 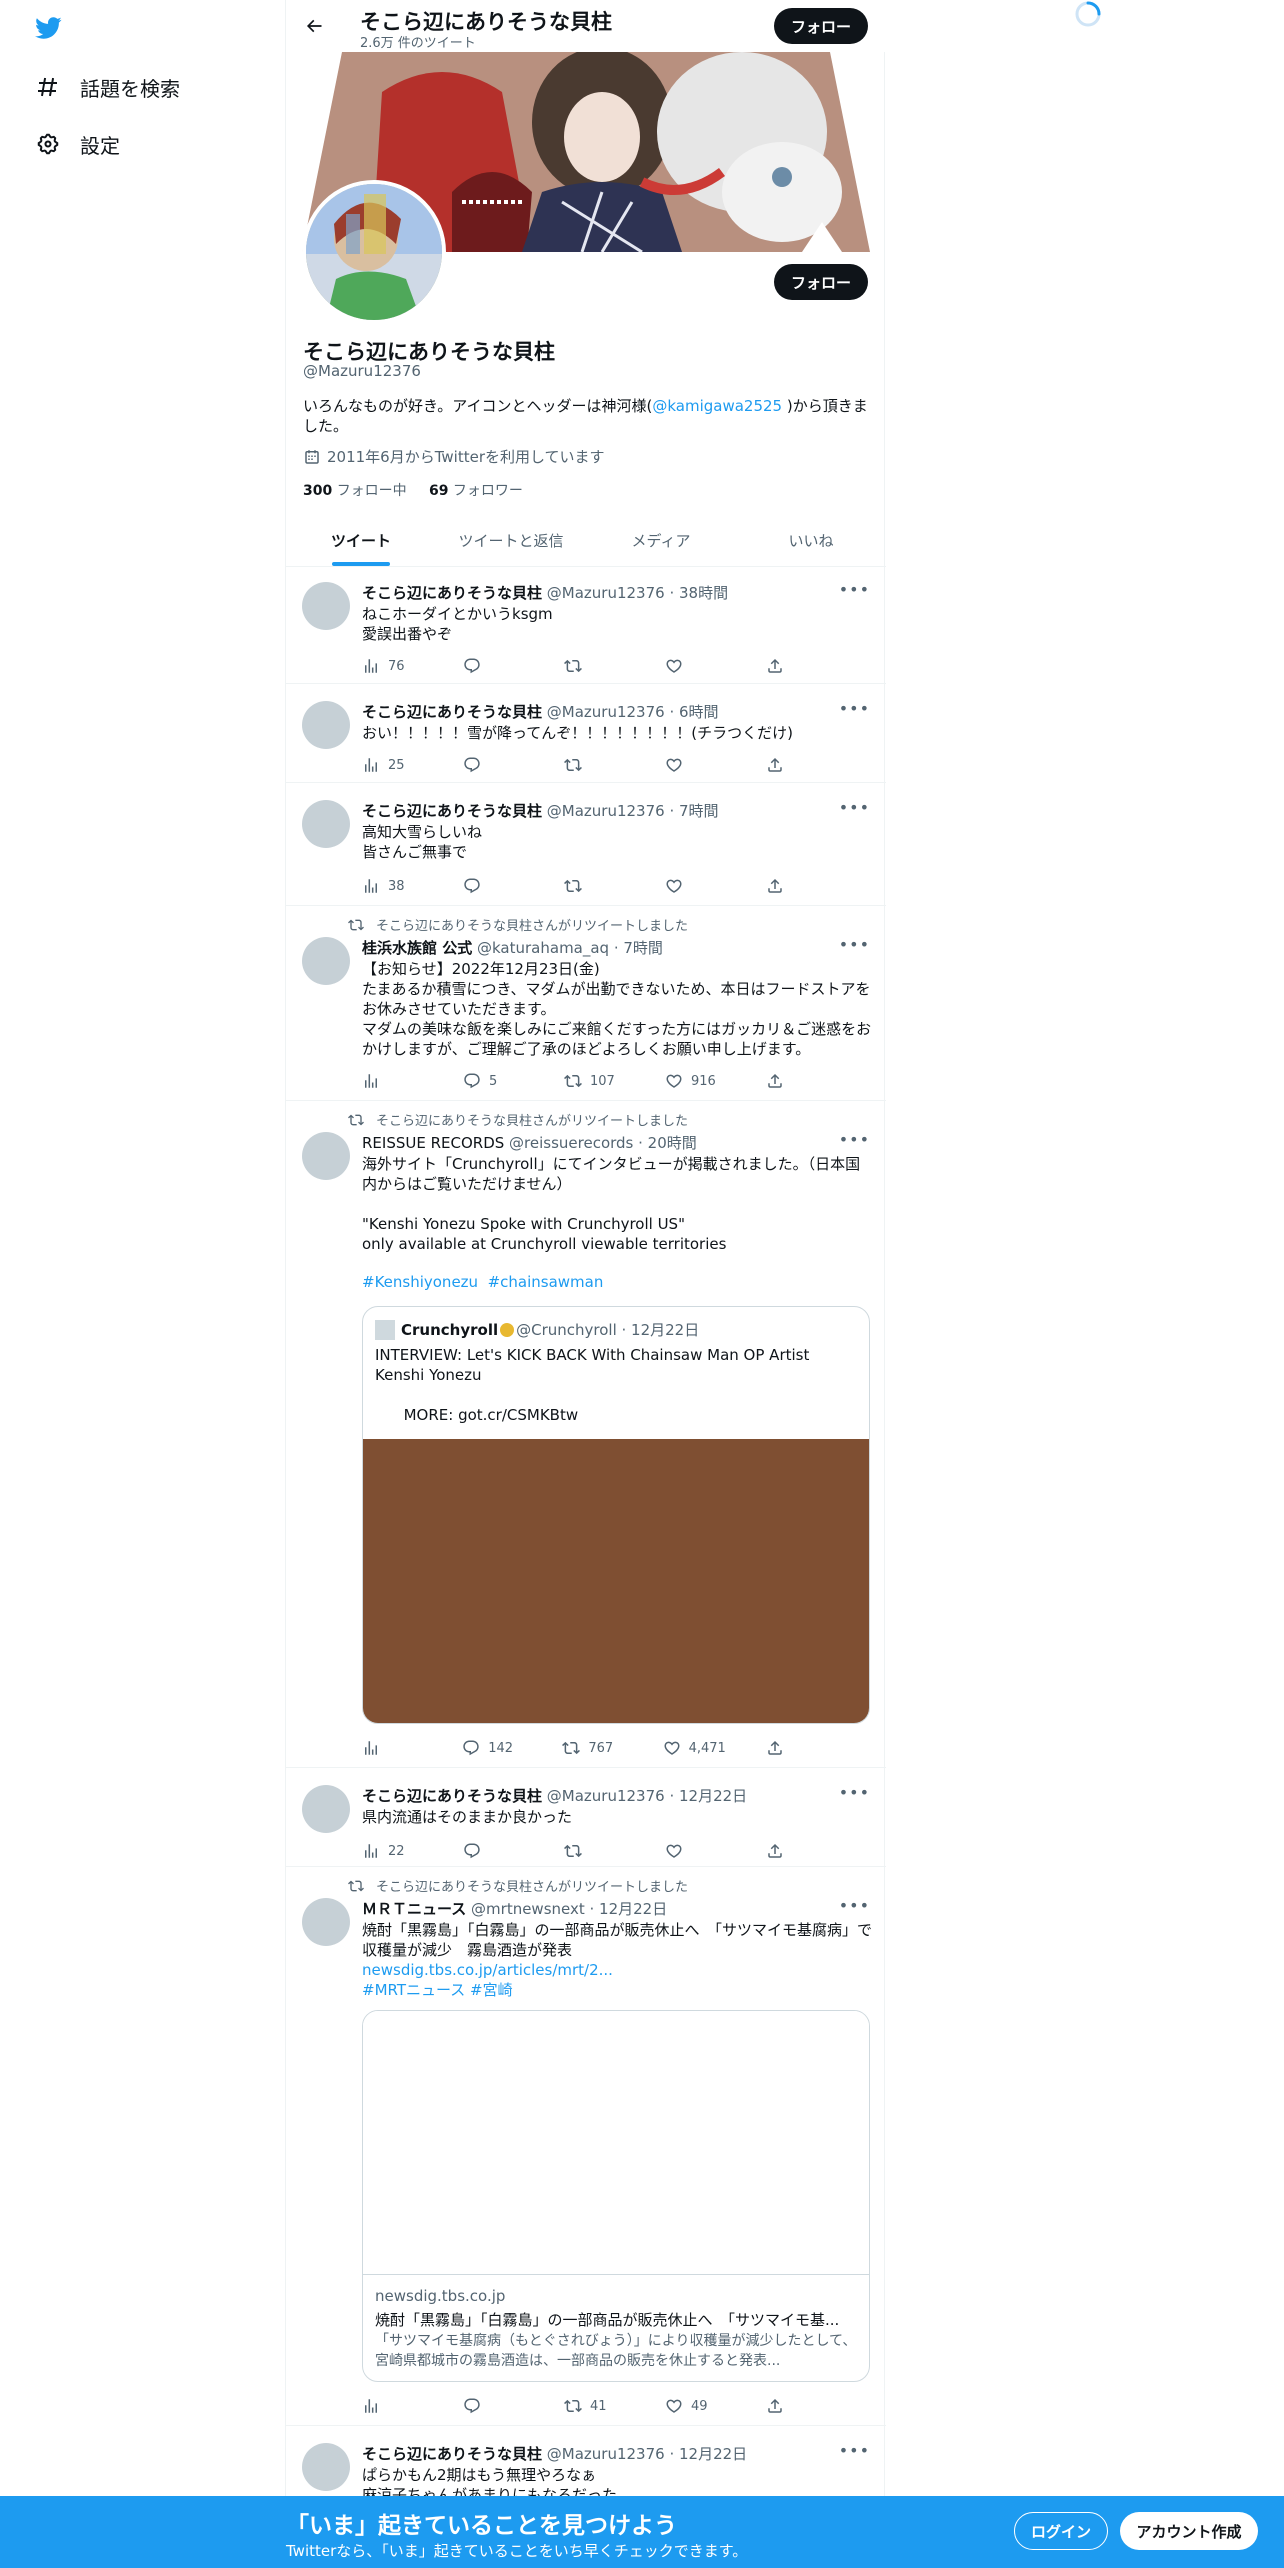 I want to click on tweet-author-name: REISSUE RECORDS, so click(x=433, y=1143).